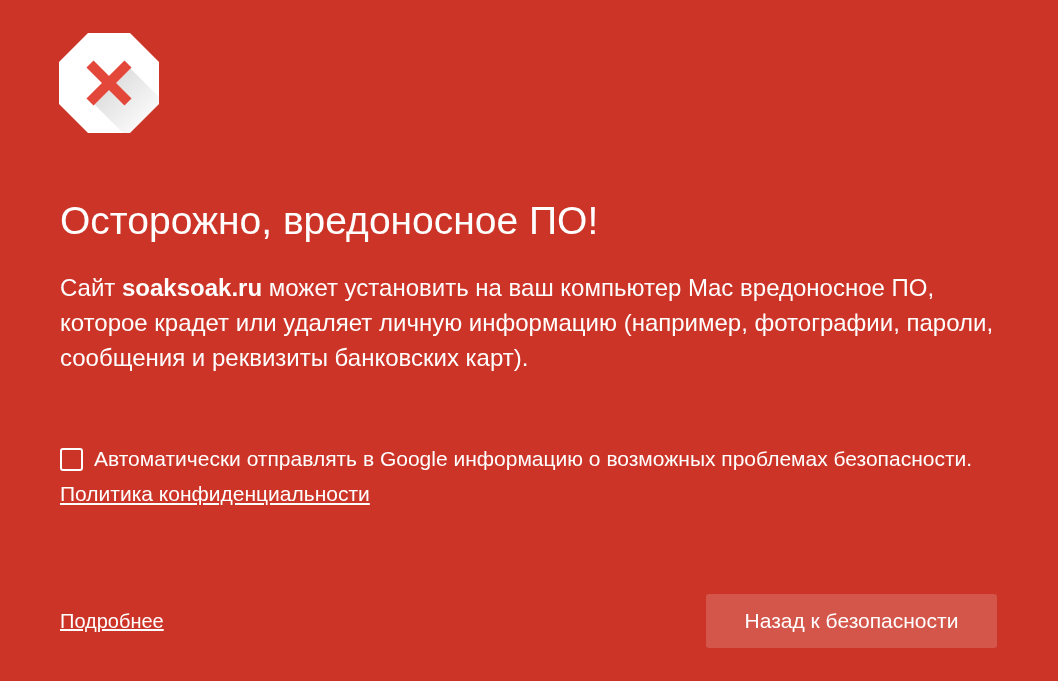 The image size is (1058, 681). I want to click on stop-sign-icon, so click(109, 83).